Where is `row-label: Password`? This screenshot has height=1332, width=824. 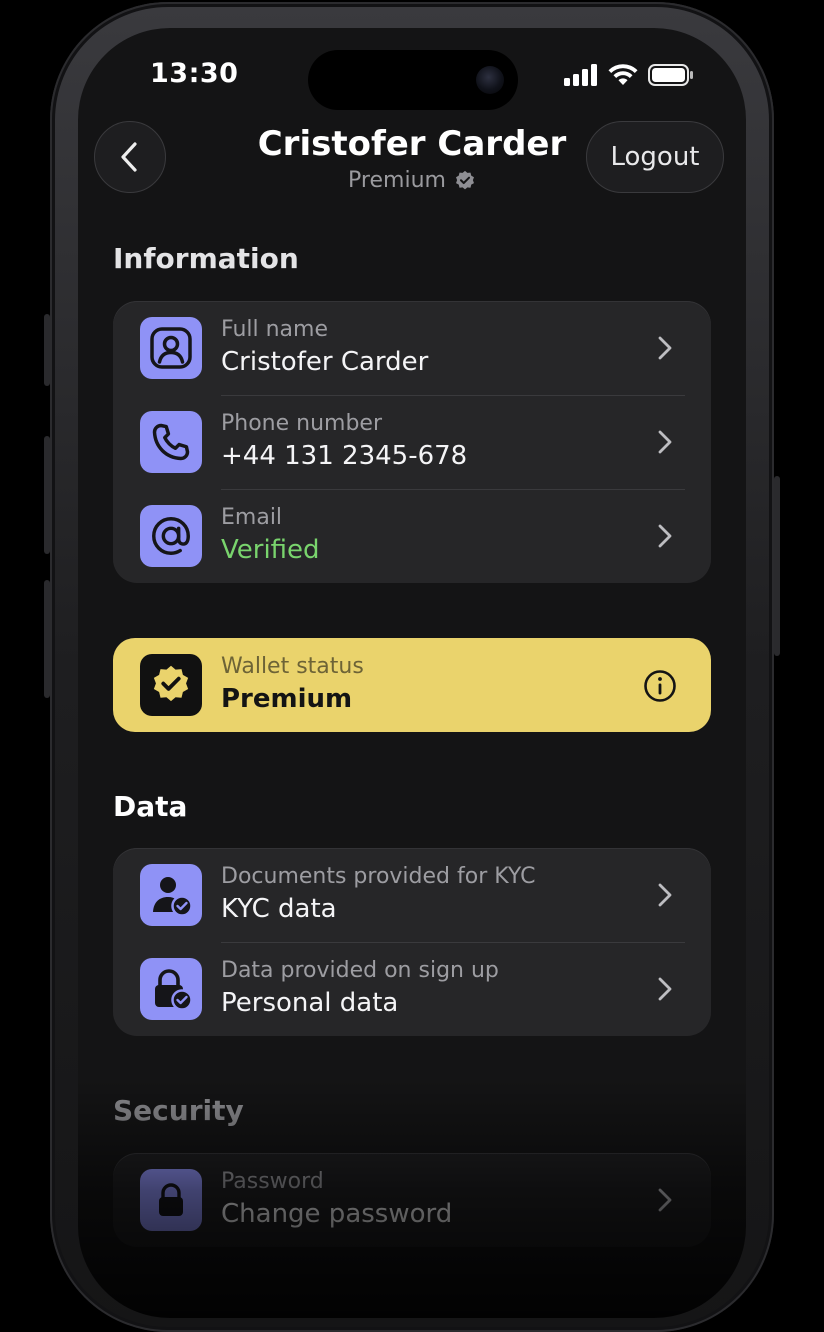
row-label: Password is located at coordinates (272, 1181).